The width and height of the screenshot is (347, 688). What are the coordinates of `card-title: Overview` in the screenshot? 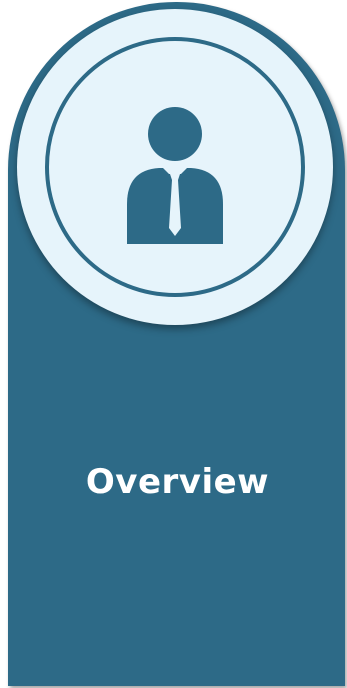 It's located at (177, 482).